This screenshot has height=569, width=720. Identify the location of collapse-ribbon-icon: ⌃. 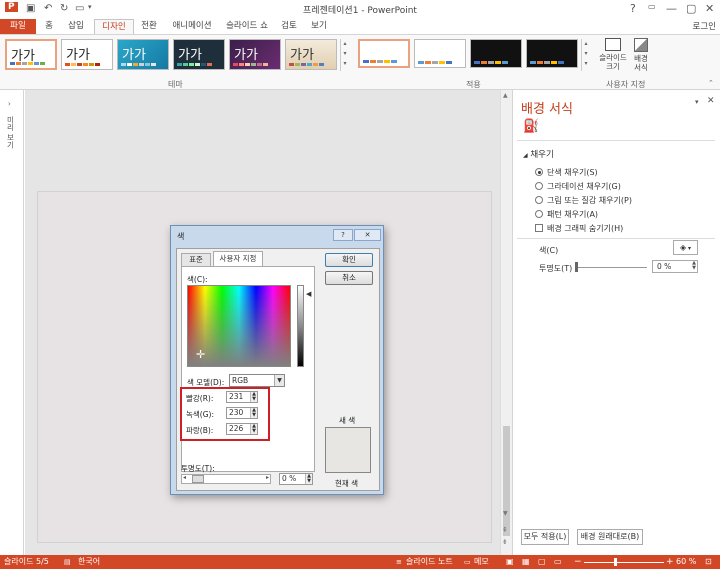
(711, 83).